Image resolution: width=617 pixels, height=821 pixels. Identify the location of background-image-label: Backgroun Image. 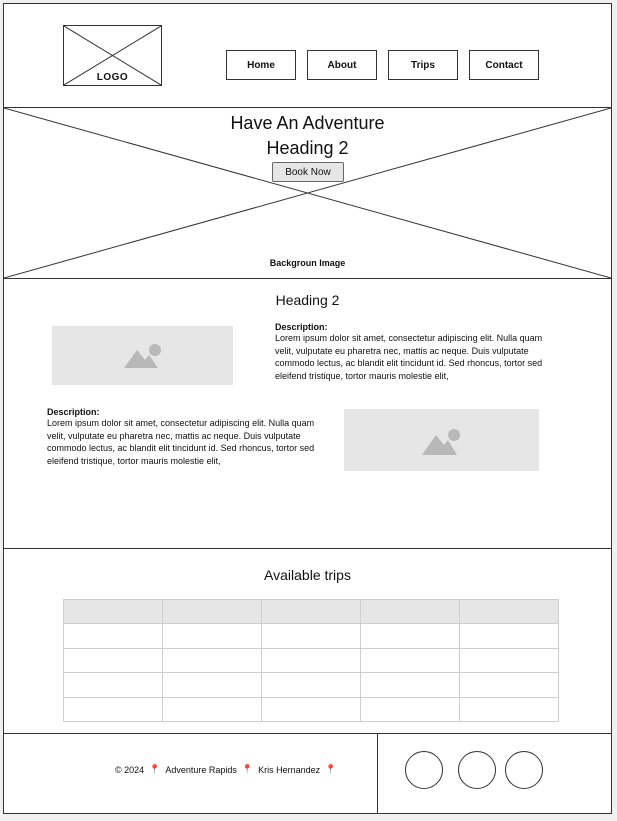
(307, 263).